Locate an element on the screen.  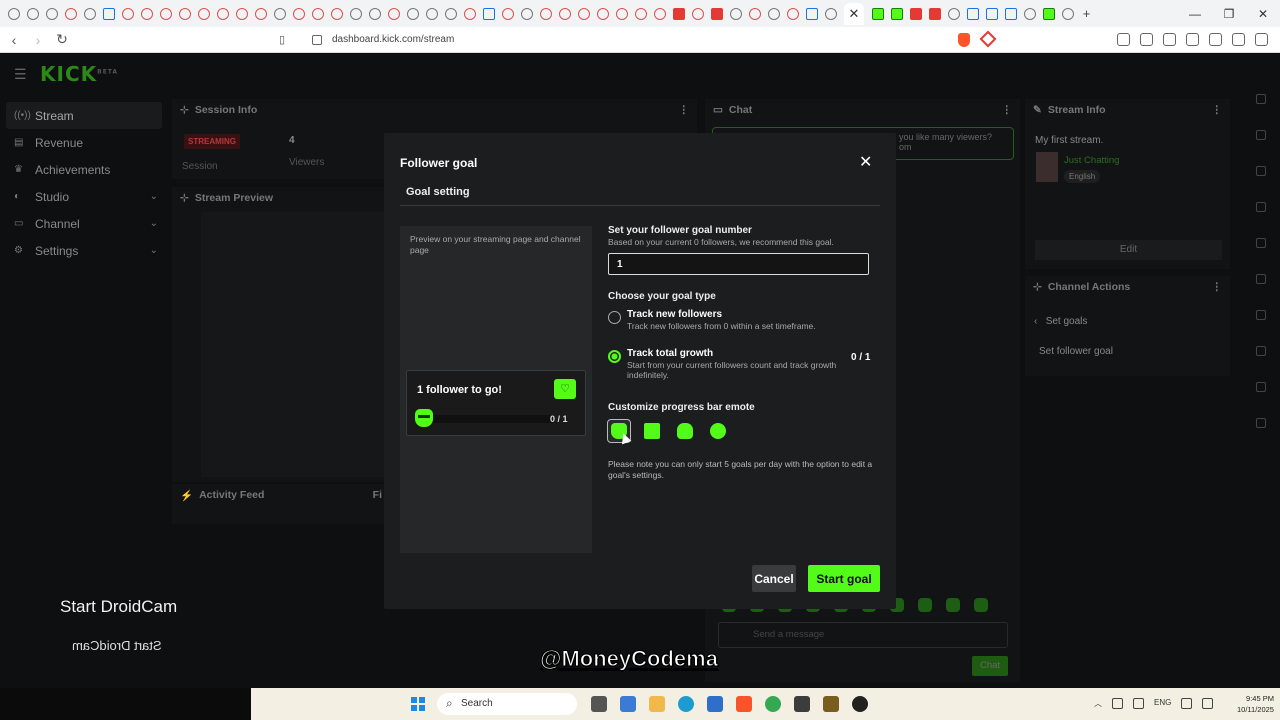
brave-icon is located at coordinates (744, 704).